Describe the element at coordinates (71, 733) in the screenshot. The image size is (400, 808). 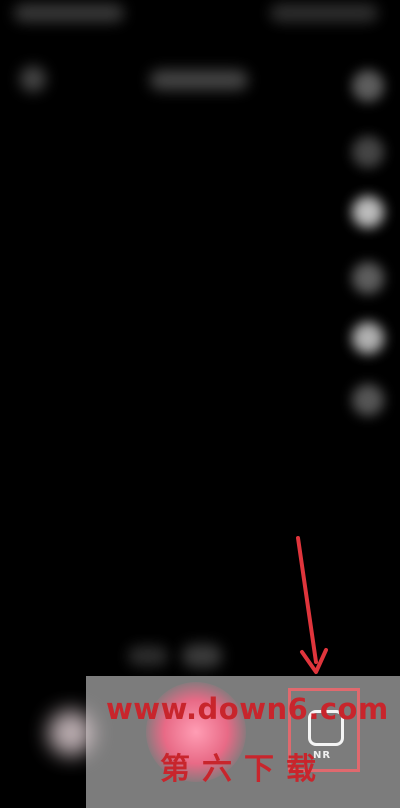
I see `gallery-thumbnail` at that location.